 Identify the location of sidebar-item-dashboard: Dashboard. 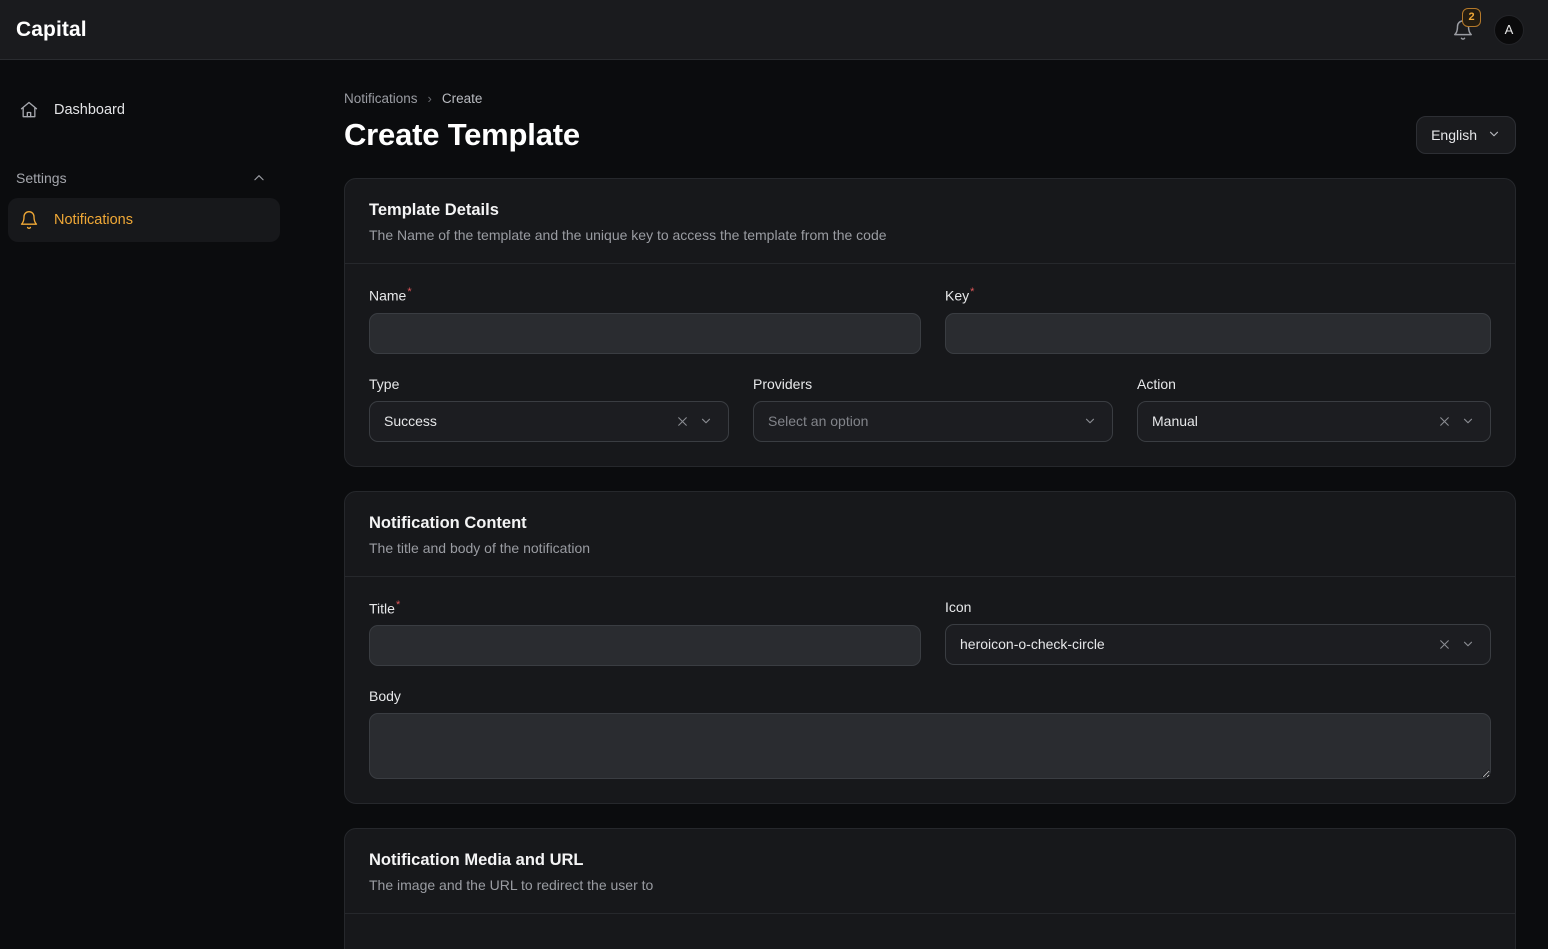
(144, 110).